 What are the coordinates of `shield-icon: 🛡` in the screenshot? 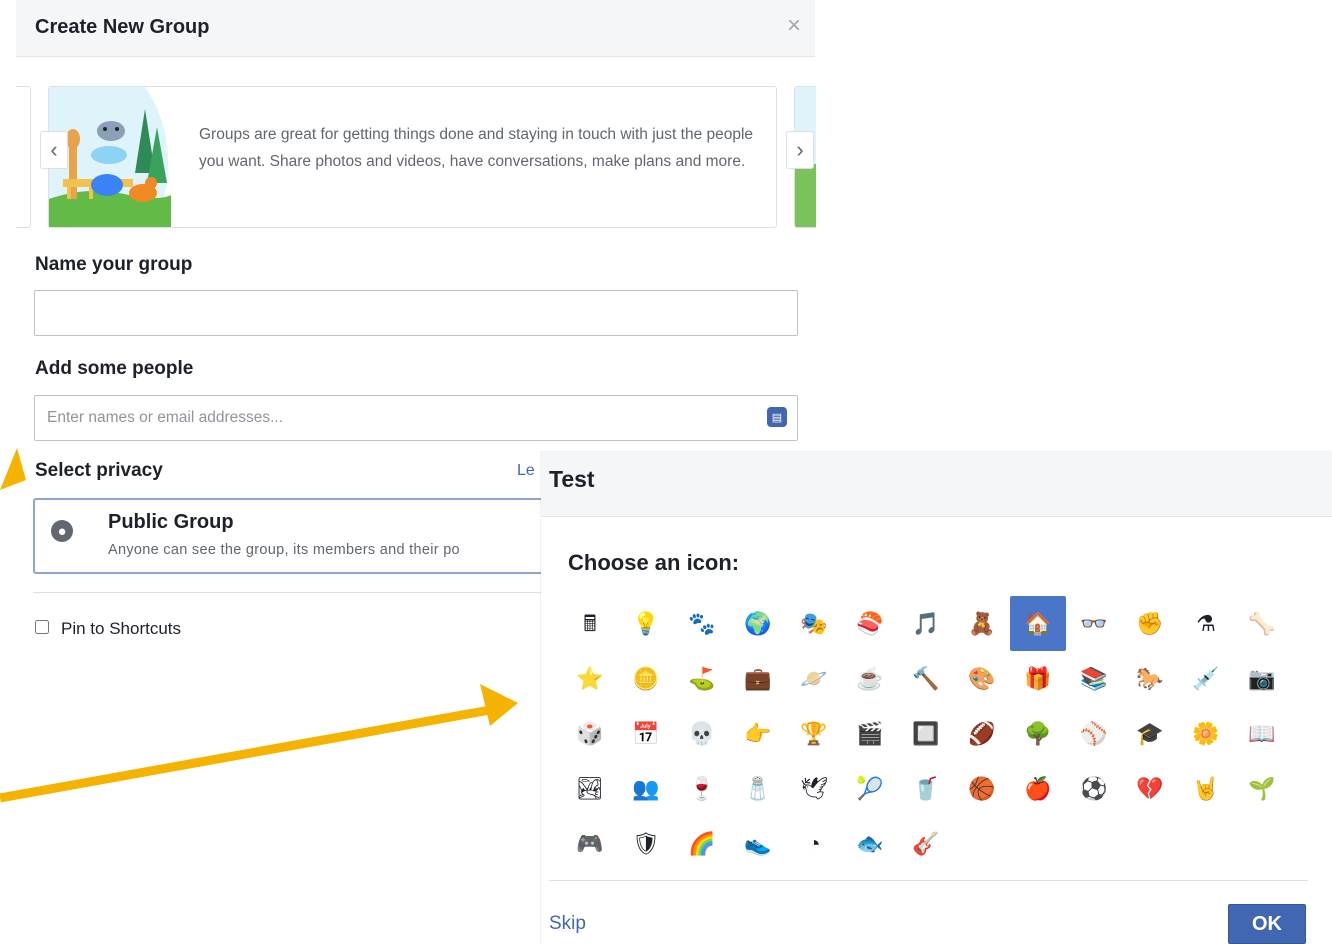 It's located at (646, 843).